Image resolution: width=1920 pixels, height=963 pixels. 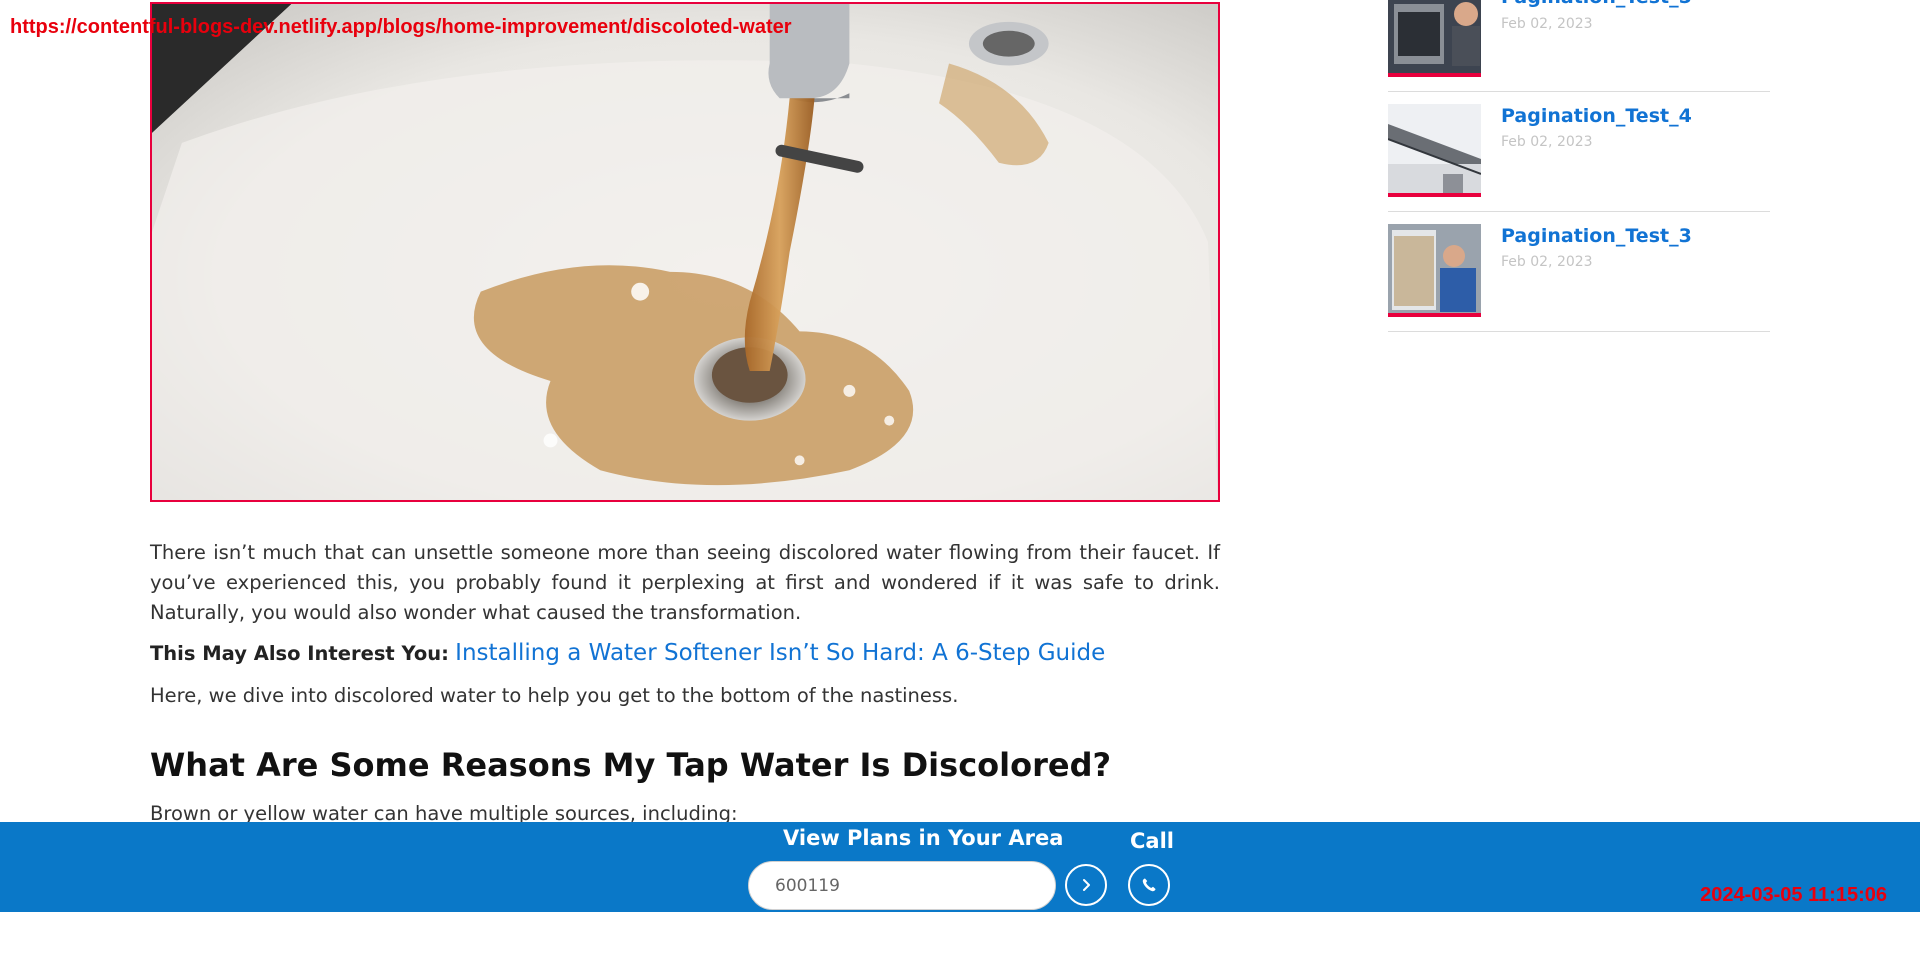 I want to click on chevron-right-icon, so click(x=1086, y=885).